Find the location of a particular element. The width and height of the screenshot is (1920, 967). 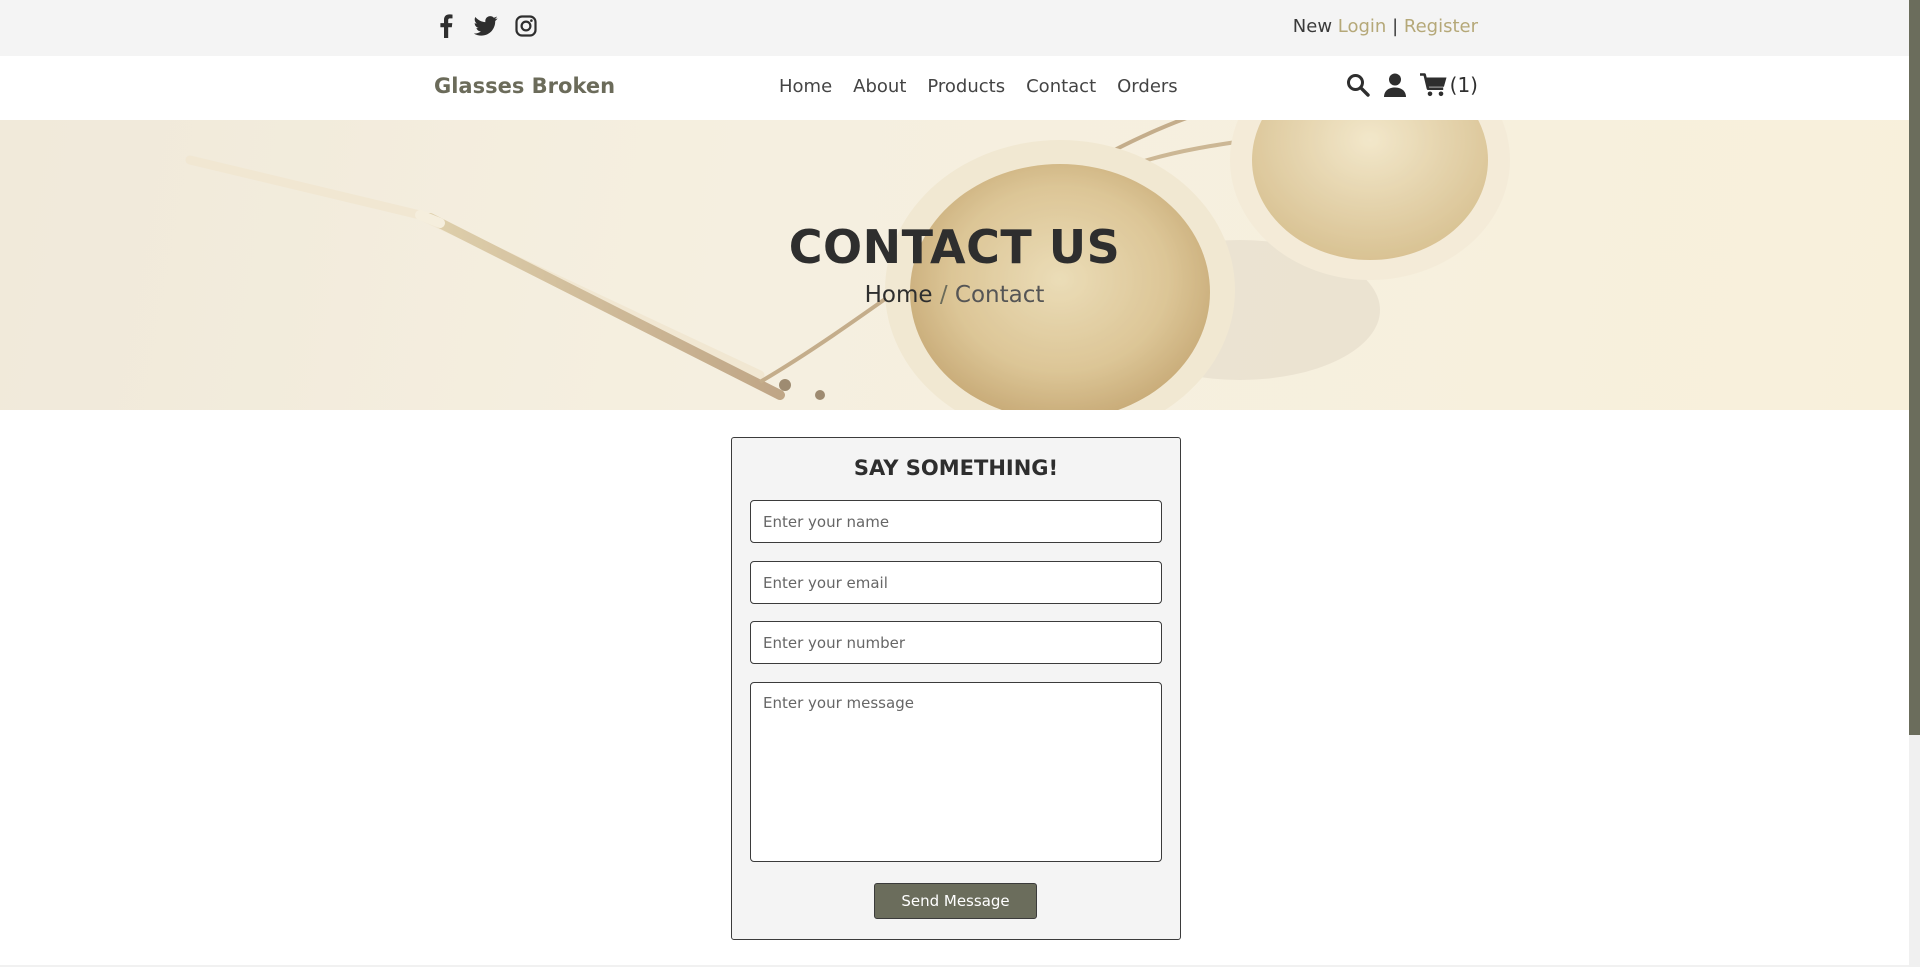

top-utility-bar: New Login | Register is located at coordinates (954, 28).